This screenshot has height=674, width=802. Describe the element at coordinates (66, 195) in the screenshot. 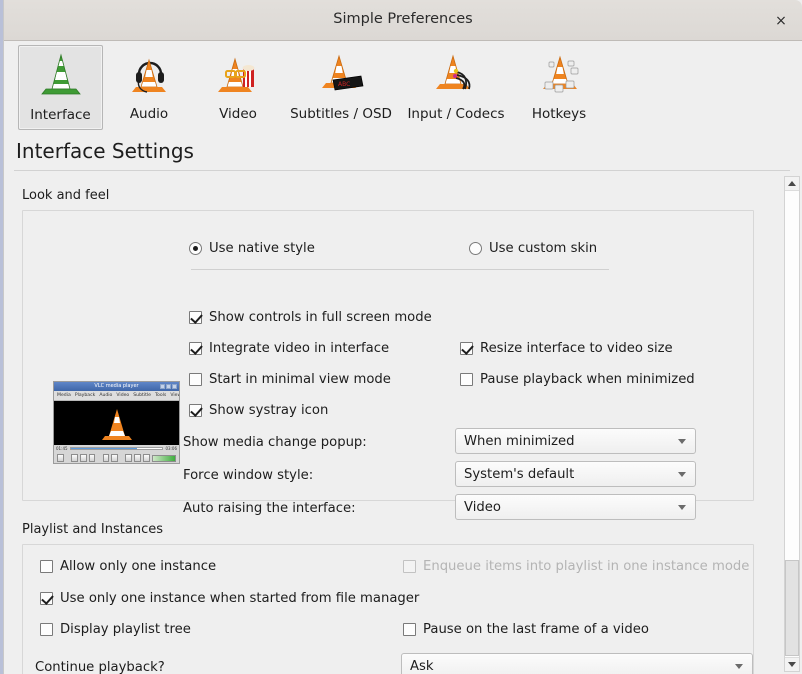

I see `group-title-look-and-feel: Look and feel` at that location.